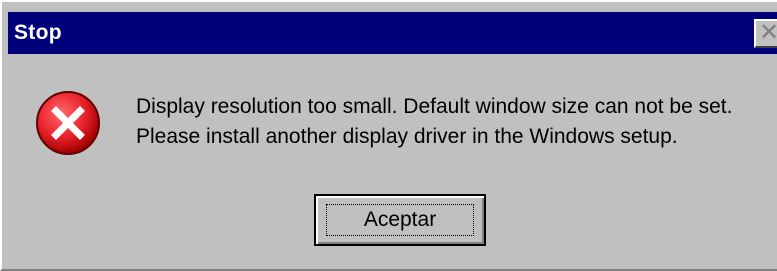 This screenshot has height=271, width=777. I want to click on aceptar-button: Aceptar, so click(400, 220).